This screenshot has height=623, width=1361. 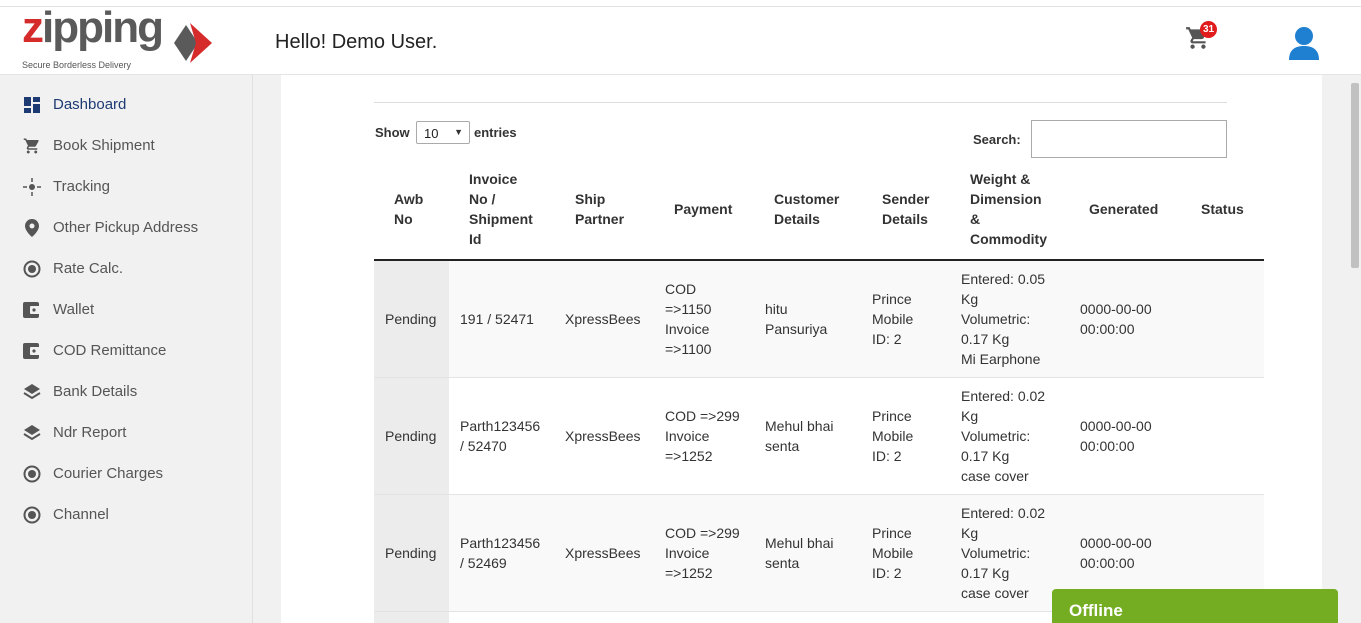 What do you see at coordinates (77, 65) in the screenshot?
I see `logo-tagline: Secure Borderless Delivery` at bounding box center [77, 65].